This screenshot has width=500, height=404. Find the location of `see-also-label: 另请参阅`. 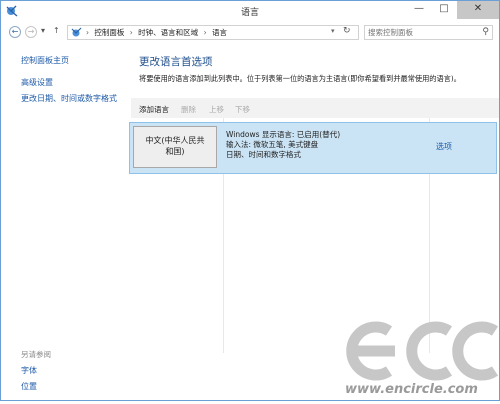

see-also-label: 另请参阅 is located at coordinates (36, 354).